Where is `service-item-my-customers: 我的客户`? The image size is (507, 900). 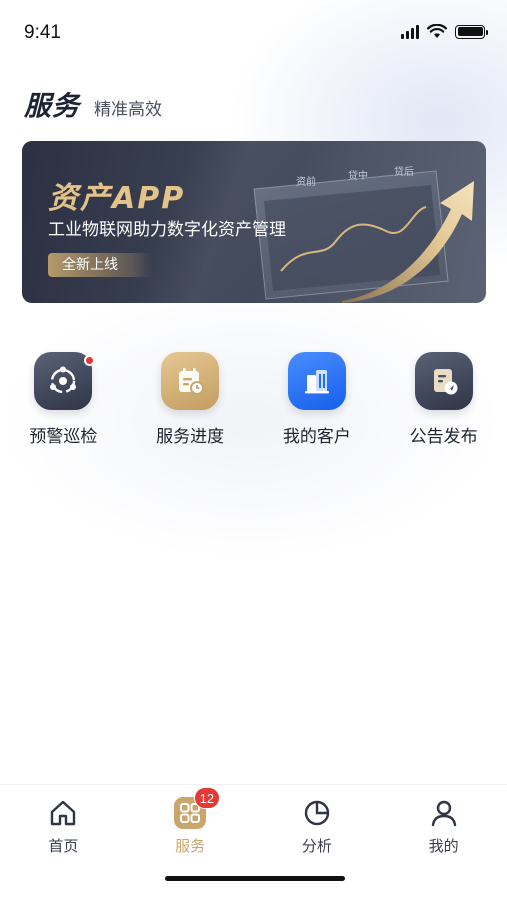
service-item-my-customers: 我的客户 is located at coordinates (317, 399).